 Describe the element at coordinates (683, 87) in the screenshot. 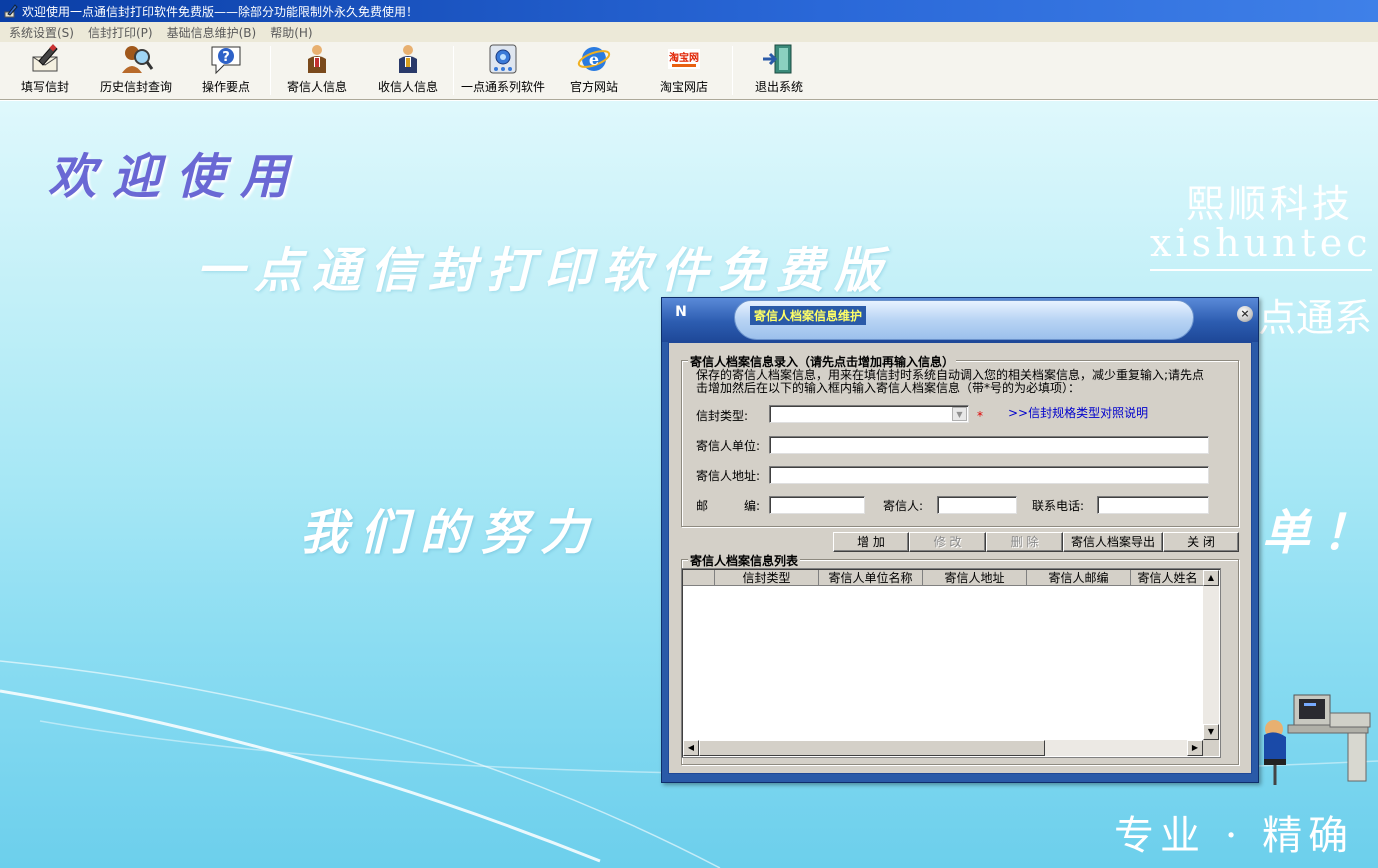

I see `taobao-store-label: 淘宝网店` at that location.